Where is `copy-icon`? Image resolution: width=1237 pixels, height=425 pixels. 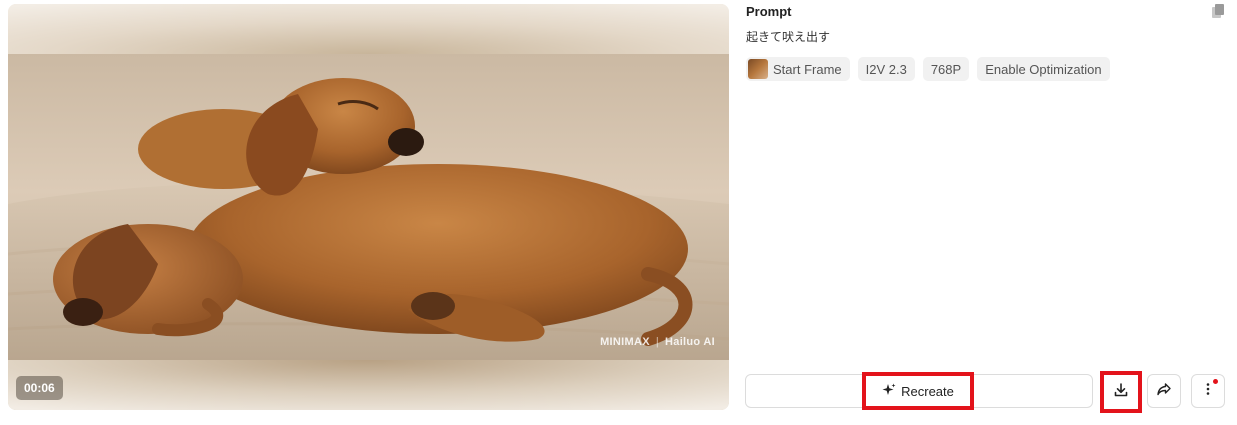 copy-icon is located at coordinates (1218, 11).